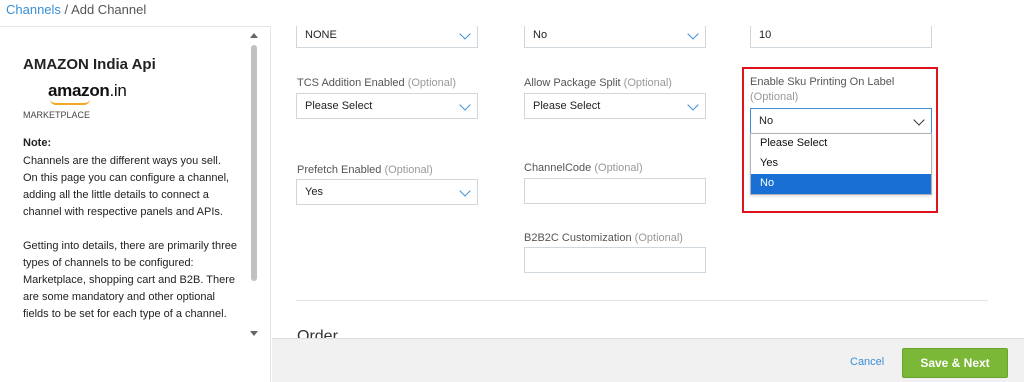 This screenshot has height=382, width=1024. I want to click on b2b2c-label: B2B2C Customization (Optional), so click(603, 238).